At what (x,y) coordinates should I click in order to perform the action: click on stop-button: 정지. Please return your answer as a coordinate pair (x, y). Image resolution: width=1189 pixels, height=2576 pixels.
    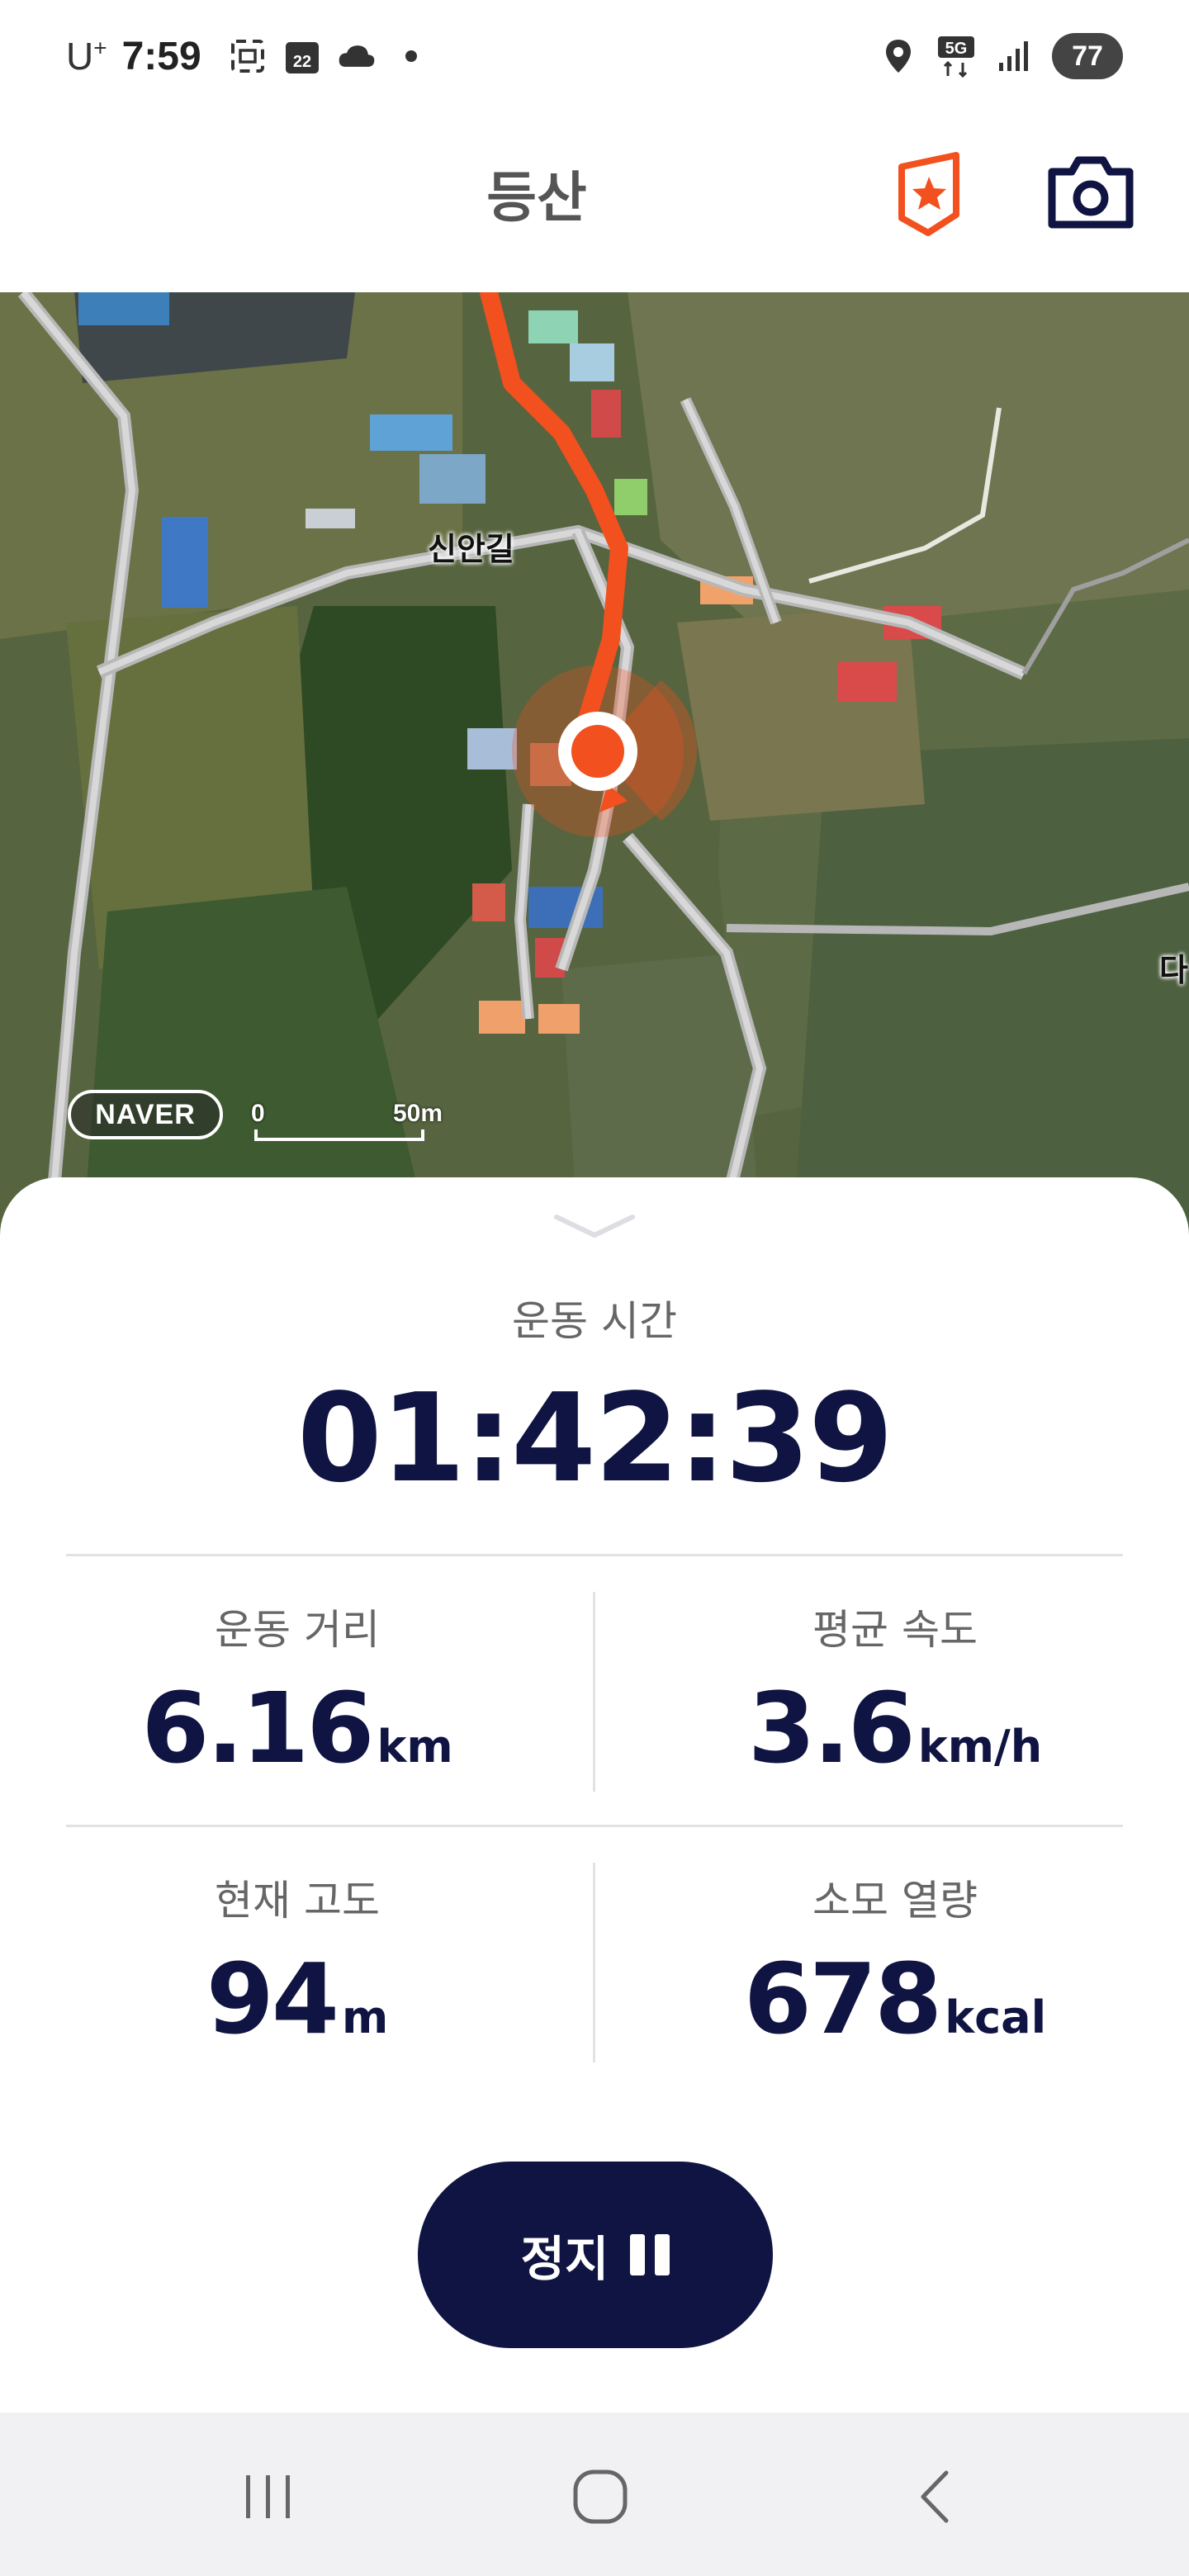
    Looking at the image, I should click on (595, 2255).